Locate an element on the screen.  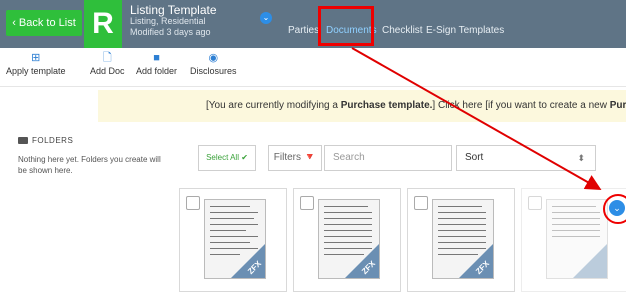
card-options-chevron-icon: ⌄ is located at coordinates (617, 208).